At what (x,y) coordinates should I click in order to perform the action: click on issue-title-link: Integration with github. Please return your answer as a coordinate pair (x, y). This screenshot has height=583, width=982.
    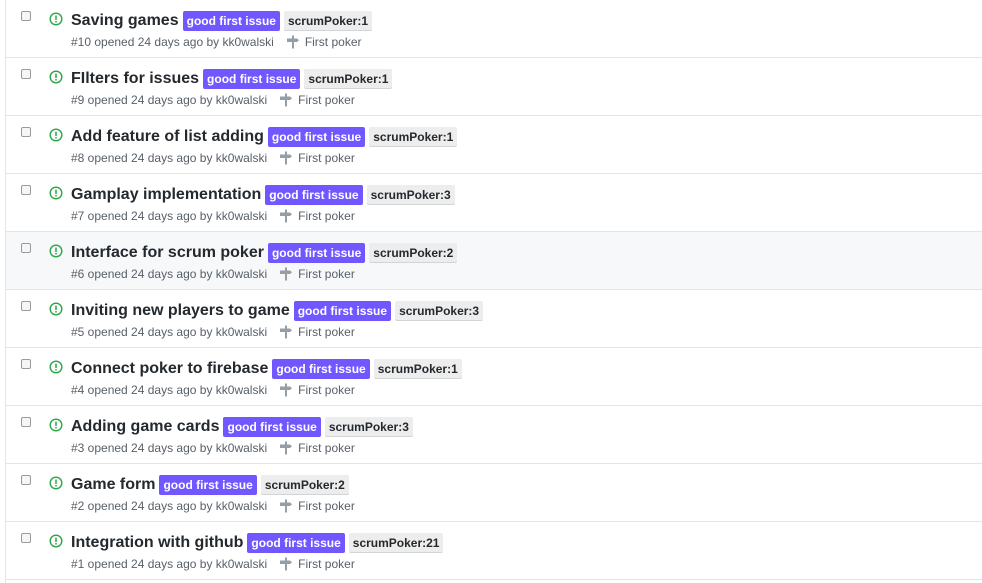
    Looking at the image, I should click on (157, 543).